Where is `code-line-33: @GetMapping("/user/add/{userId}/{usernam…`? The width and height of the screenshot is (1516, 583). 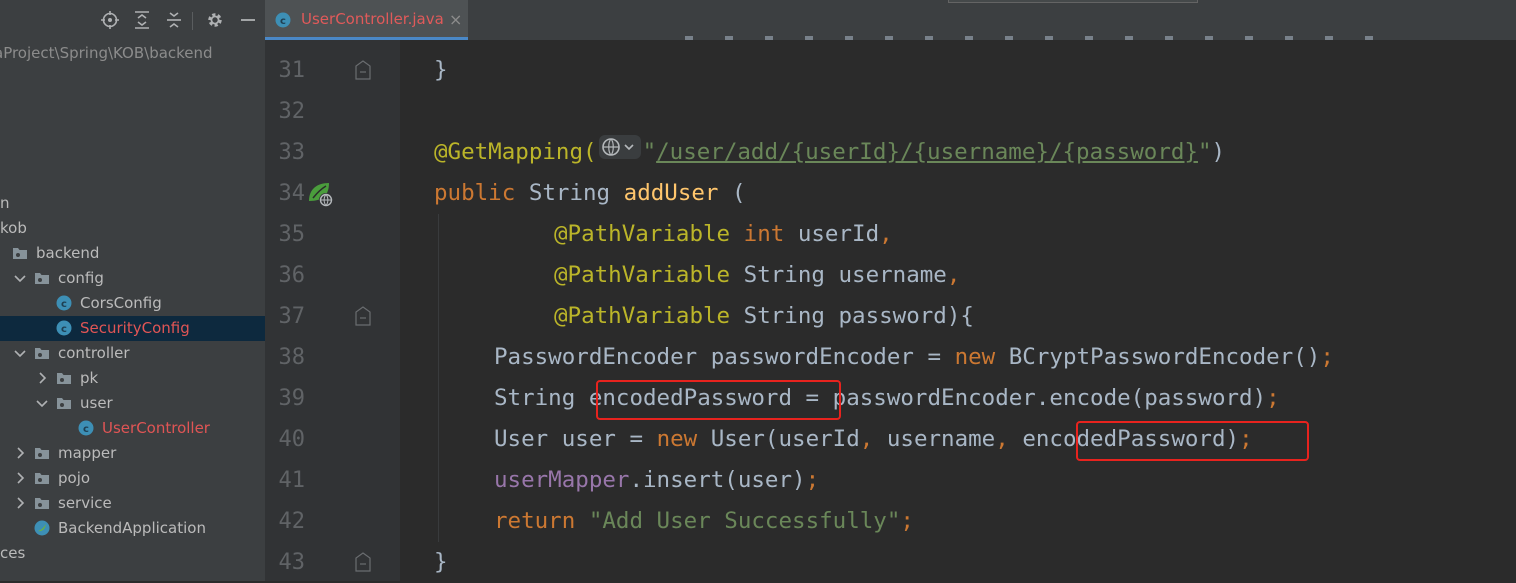
code-line-33: @GetMapping("/user/add/{userId}/{usernam… is located at coordinates (829, 152).